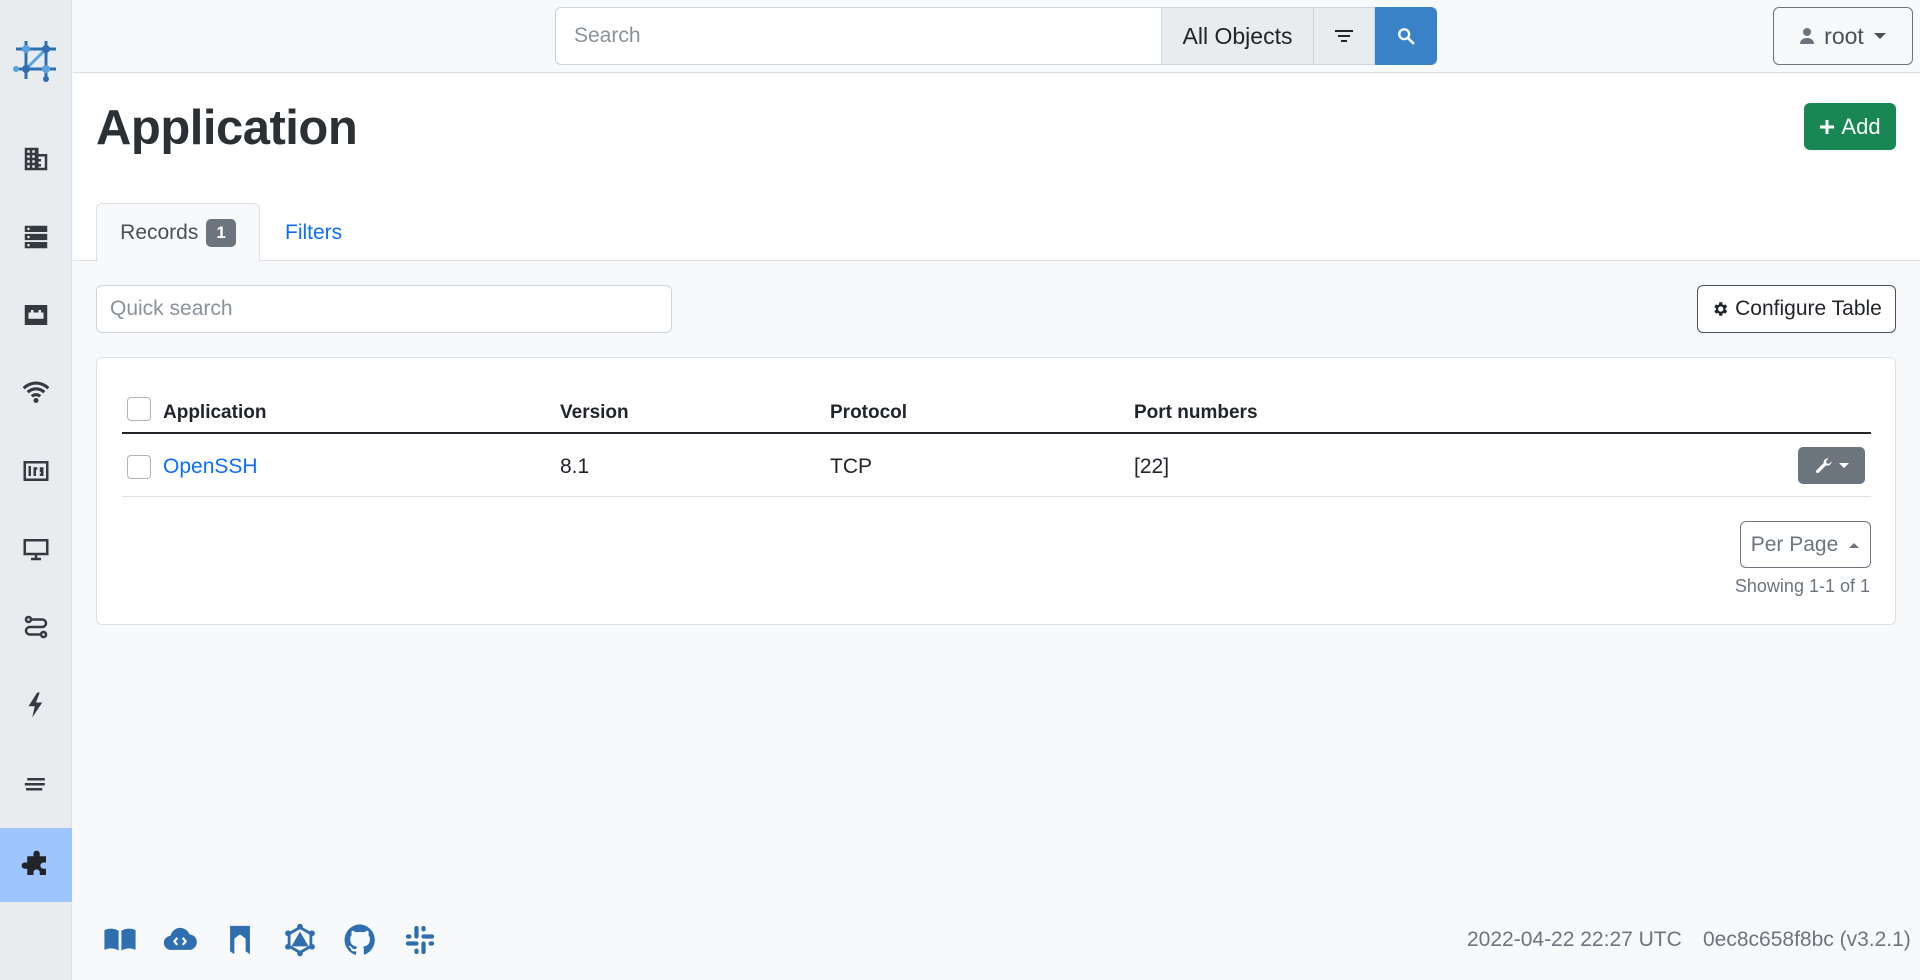 Image resolution: width=1920 pixels, height=980 pixels. What do you see at coordinates (996, 496) in the screenshot?
I see `table-row-divider` at bounding box center [996, 496].